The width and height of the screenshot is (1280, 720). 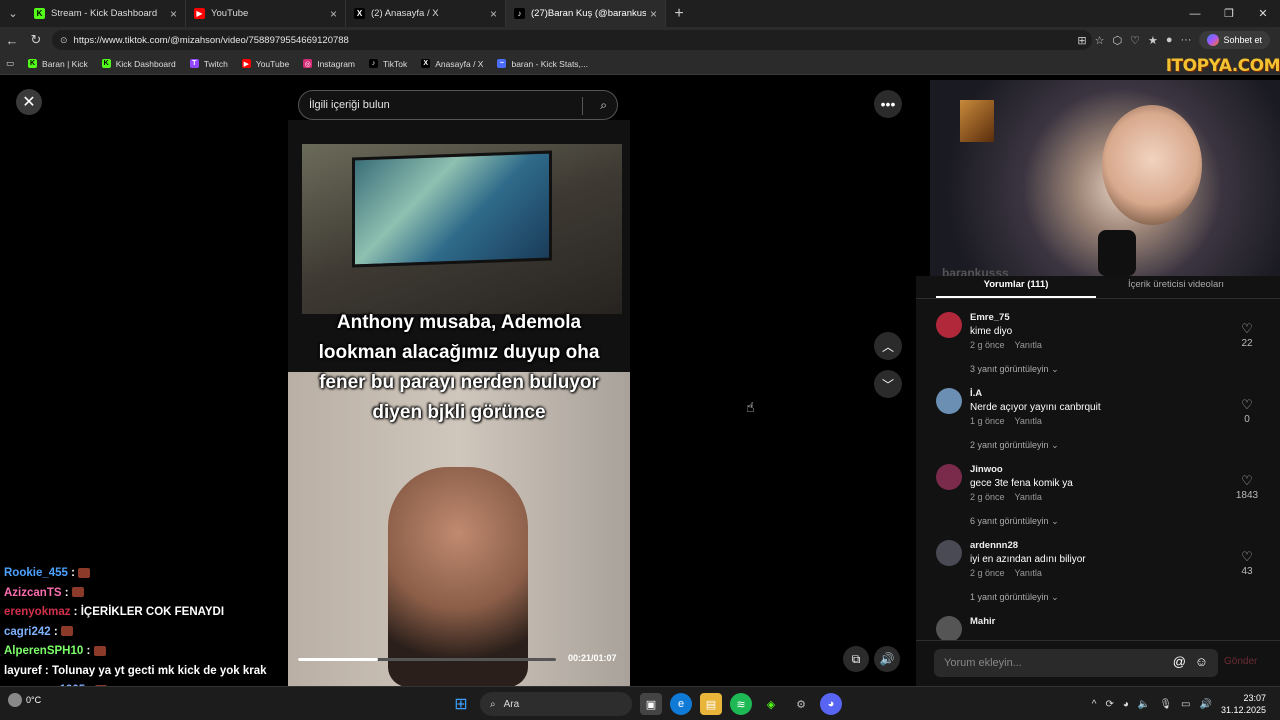 What do you see at coordinates (681, 704) in the screenshot?
I see `edge-browser-icon: e` at bounding box center [681, 704].